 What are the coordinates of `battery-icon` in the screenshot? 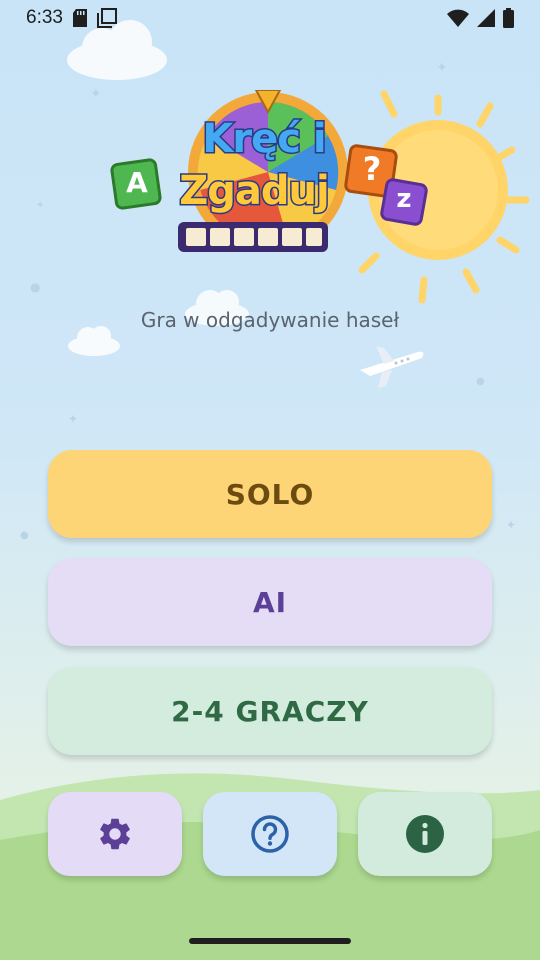 It's located at (508, 18).